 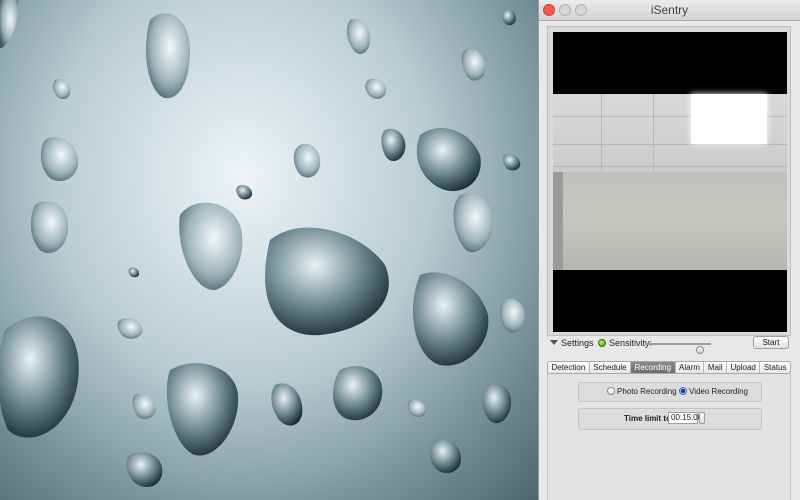 What do you see at coordinates (771, 342) in the screenshot?
I see `start-button: Start` at bounding box center [771, 342].